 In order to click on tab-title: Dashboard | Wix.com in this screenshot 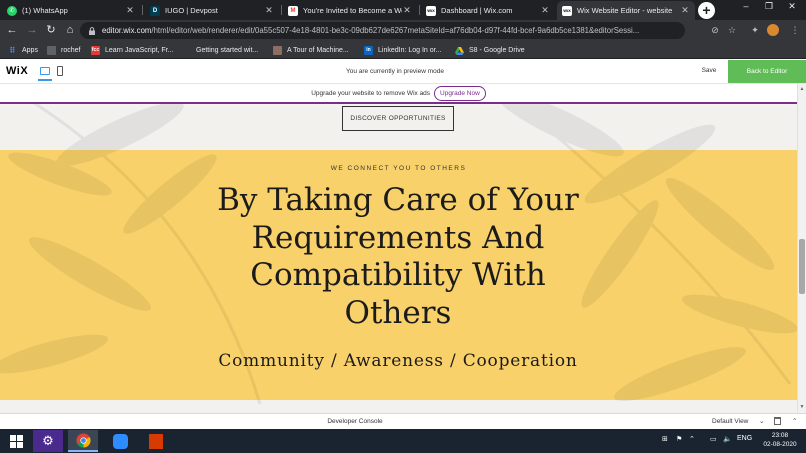, I will do `click(477, 10)`.